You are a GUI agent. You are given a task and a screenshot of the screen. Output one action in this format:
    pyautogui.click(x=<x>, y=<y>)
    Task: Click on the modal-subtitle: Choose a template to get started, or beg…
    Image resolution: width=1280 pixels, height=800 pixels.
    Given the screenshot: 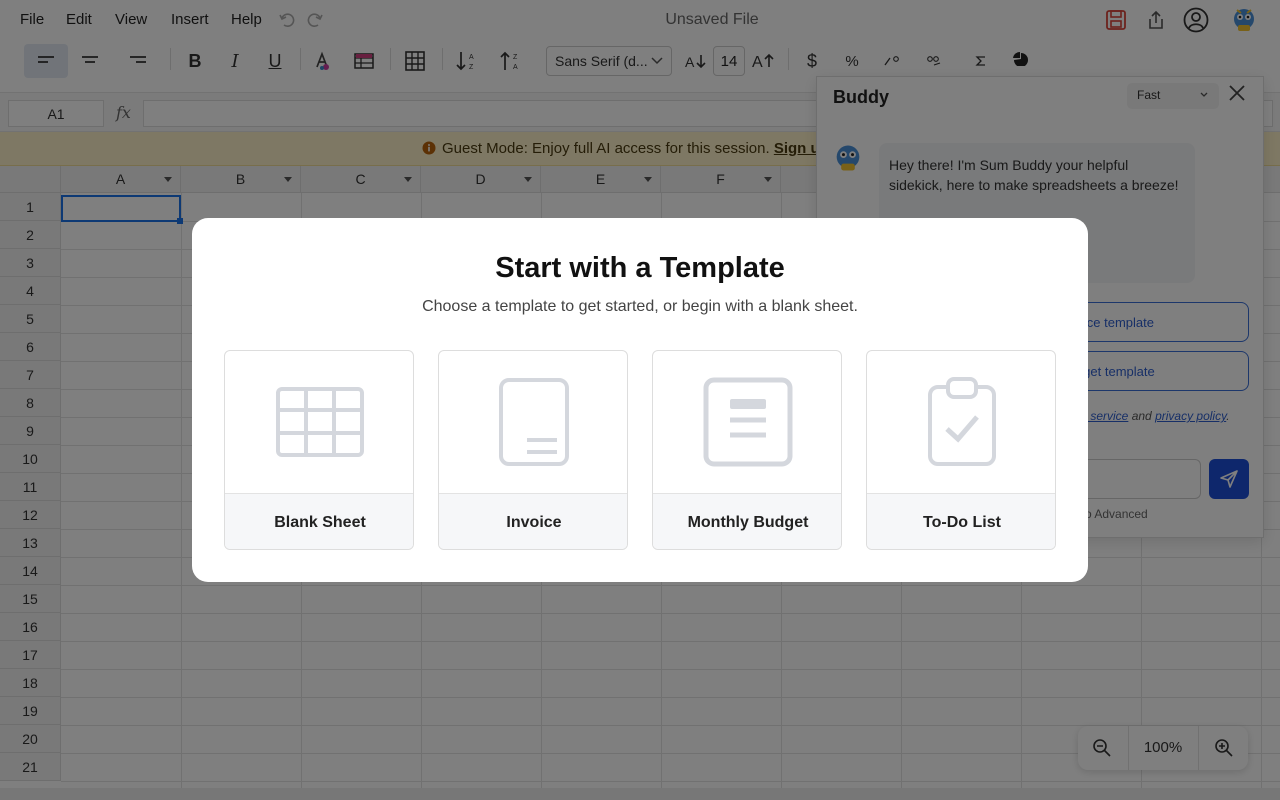 What is the action you would take?
    pyautogui.click(x=640, y=306)
    